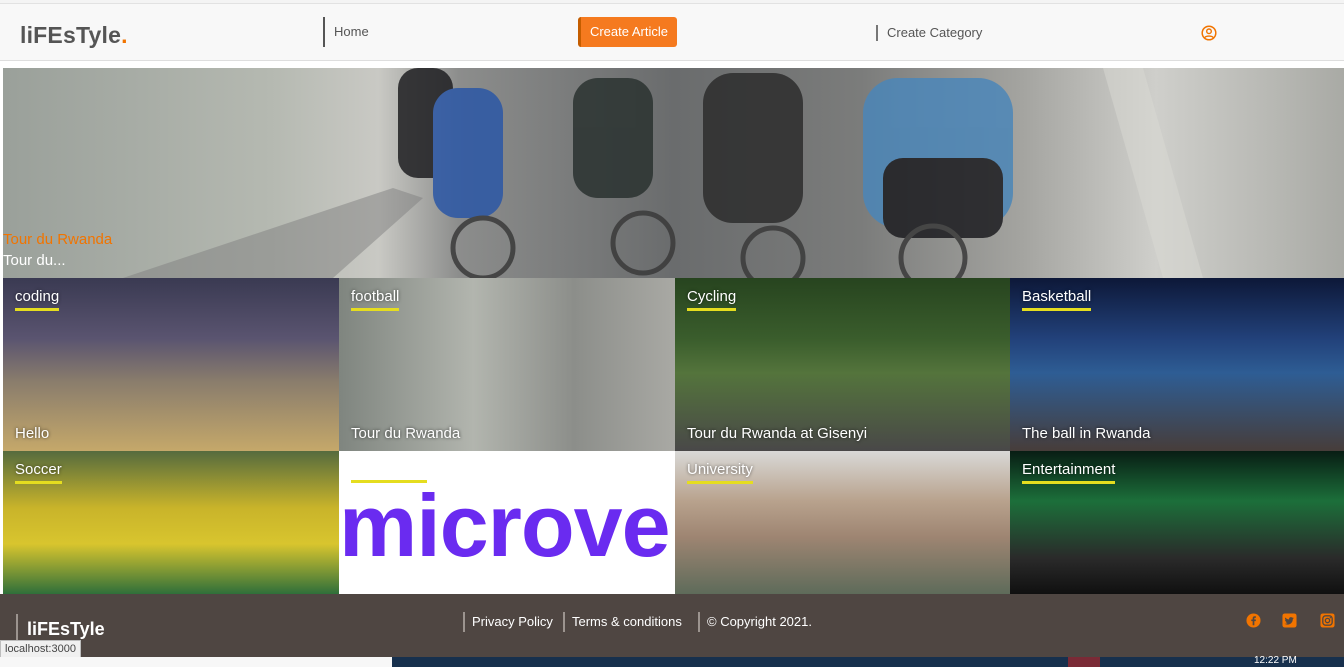 The image size is (1344, 667). What do you see at coordinates (777, 433) in the screenshot?
I see `tile-title: Tour du Rwanda at Gisenyi` at bounding box center [777, 433].